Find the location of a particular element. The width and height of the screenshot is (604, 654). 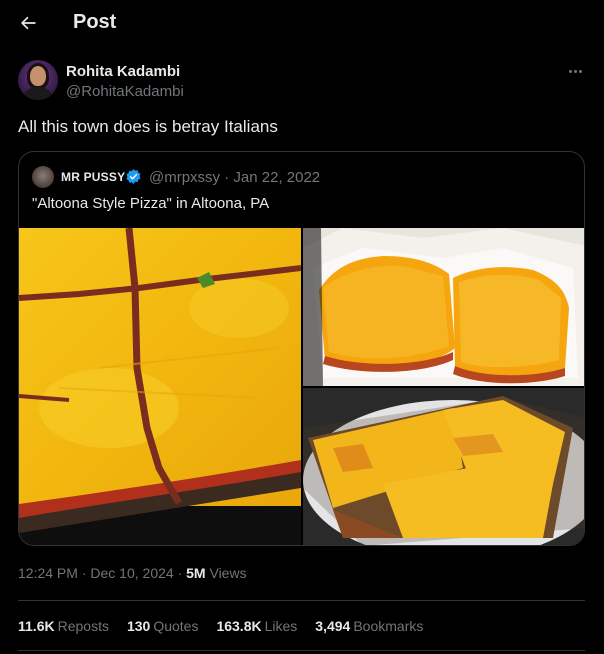

post-meta: 12:24 PM · Dec 10, 2024 · 5M Views is located at coordinates (132, 573).